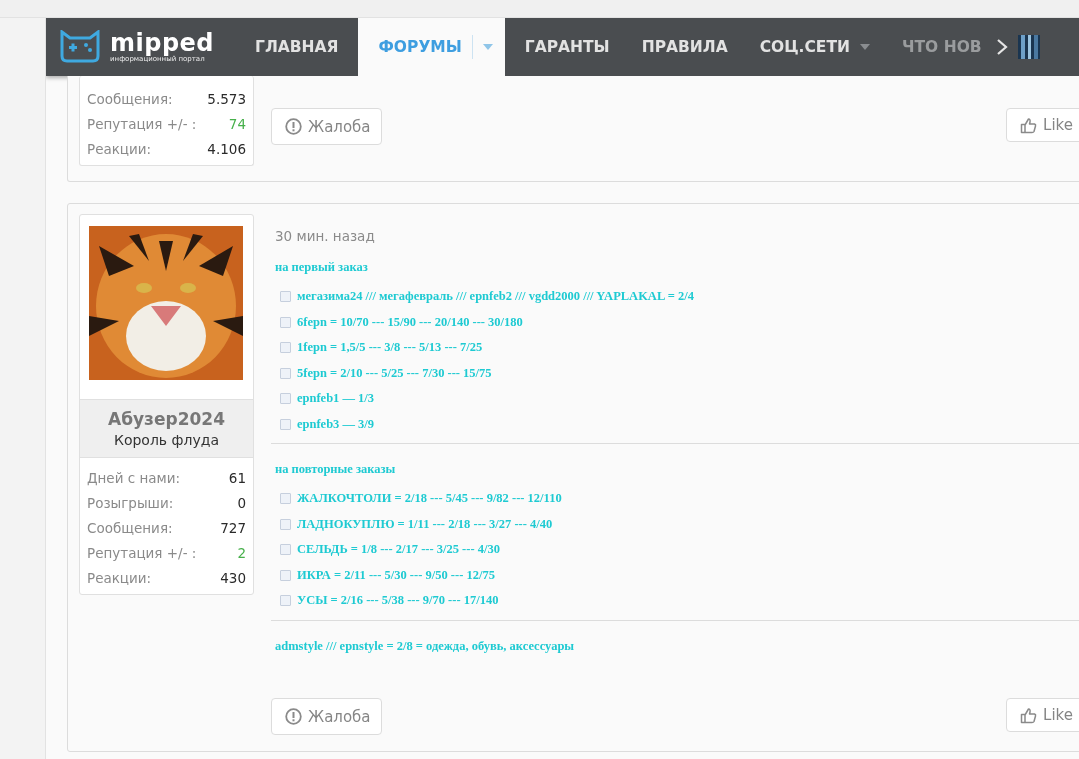 Image resolution: width=1079 pixels, height=759 pixels. Describe the element at coordinates (301, 47) in the screenshot. I see `nav-tab: ГЛАВНАЯ` at that location.